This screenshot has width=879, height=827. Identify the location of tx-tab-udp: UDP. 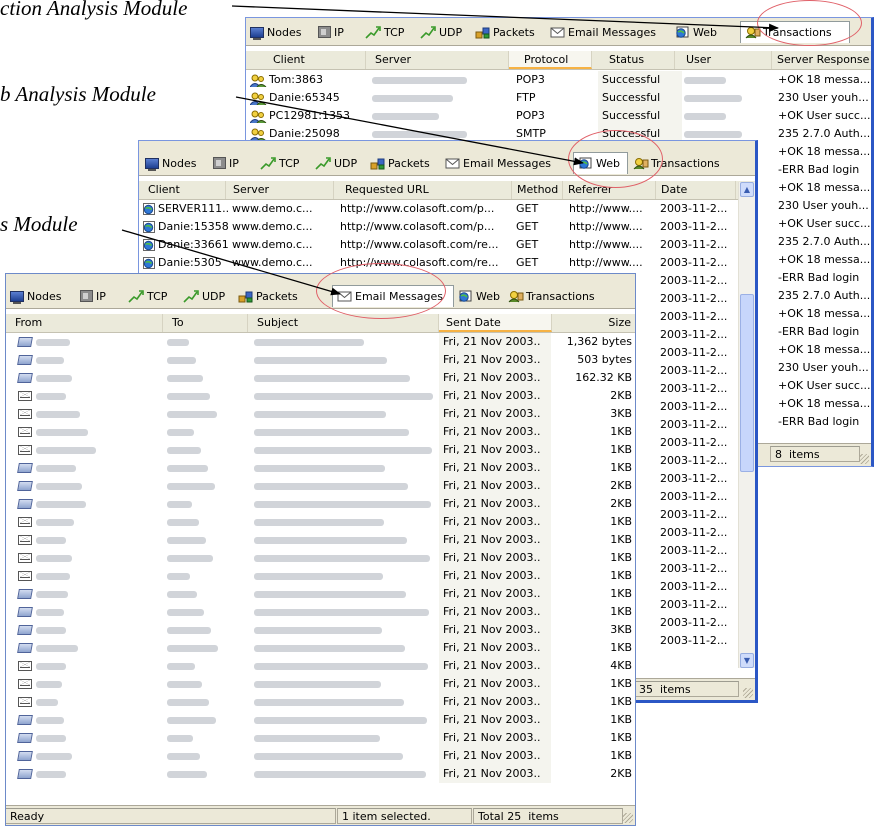
(441, 32).